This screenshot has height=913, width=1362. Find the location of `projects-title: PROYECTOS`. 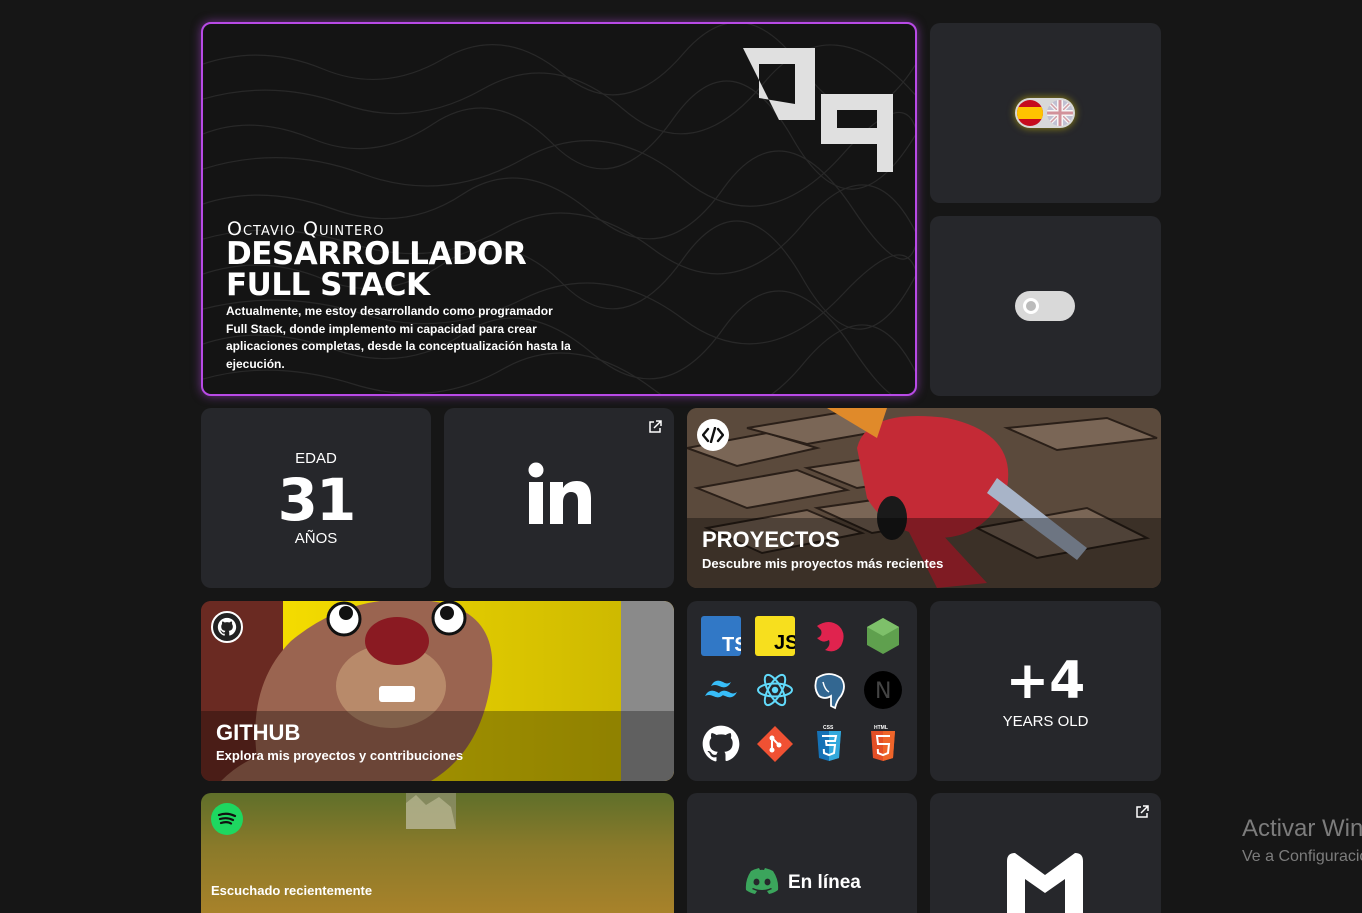

projects-title: PROYECTOS is located at coordinates (771, 539).